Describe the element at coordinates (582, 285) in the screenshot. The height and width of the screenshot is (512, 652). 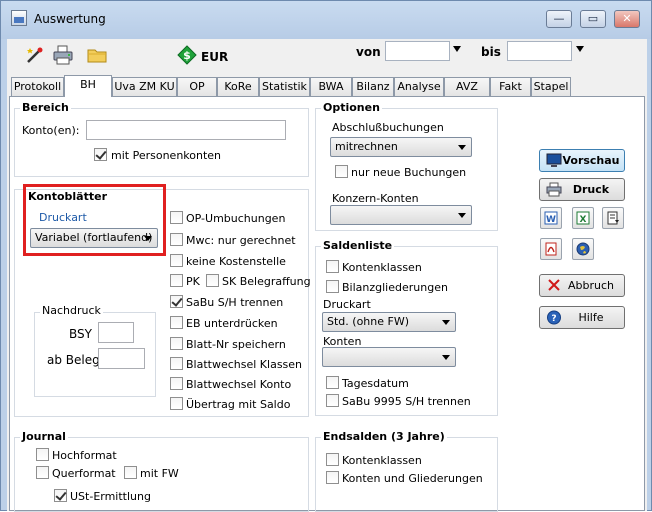
I see `abbruch-button: Abbruch` at that location.